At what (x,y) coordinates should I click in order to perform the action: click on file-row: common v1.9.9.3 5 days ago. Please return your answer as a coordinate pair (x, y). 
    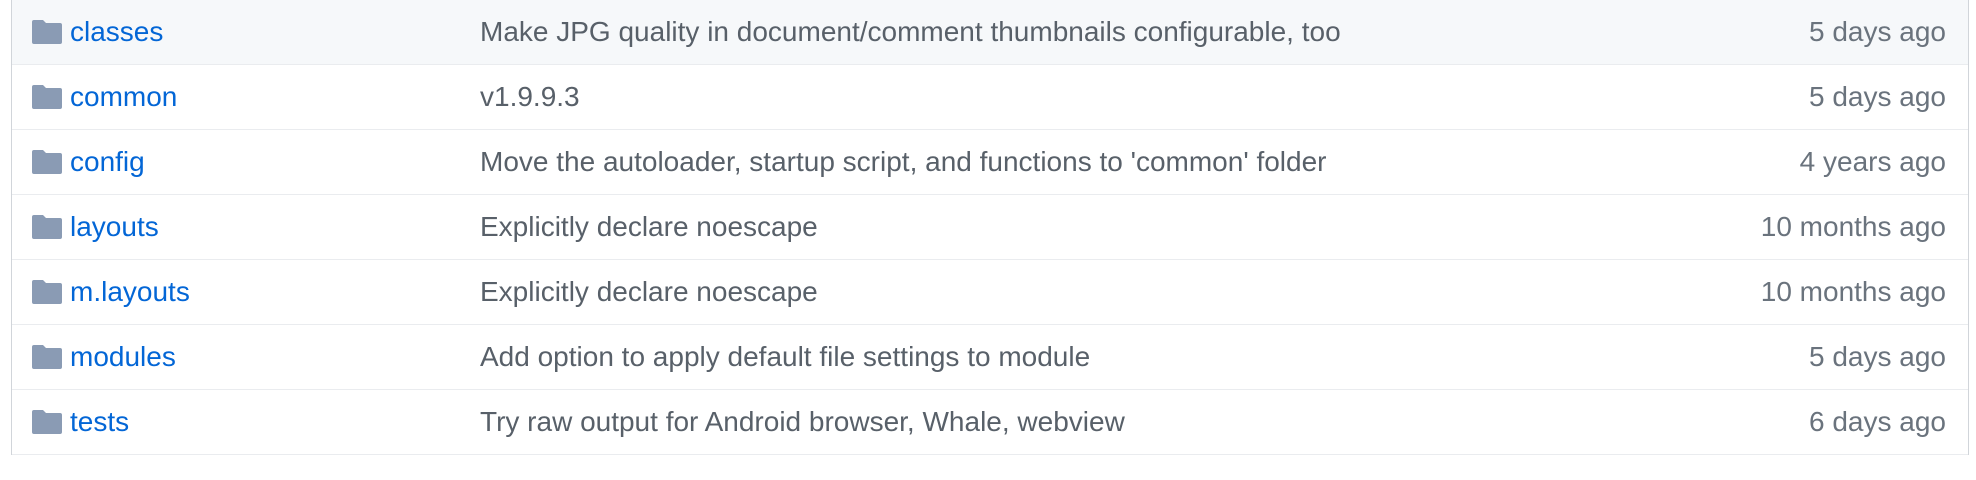
    Looking at the image, I should click on (990, 97).